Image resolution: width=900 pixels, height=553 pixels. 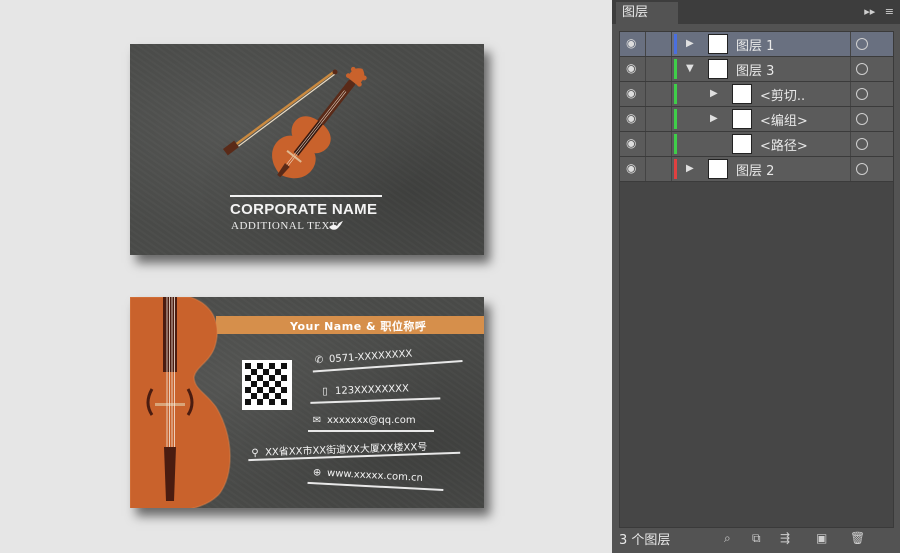 I want to click on new-layer-icon: ▣, so click(x=821, y=538).